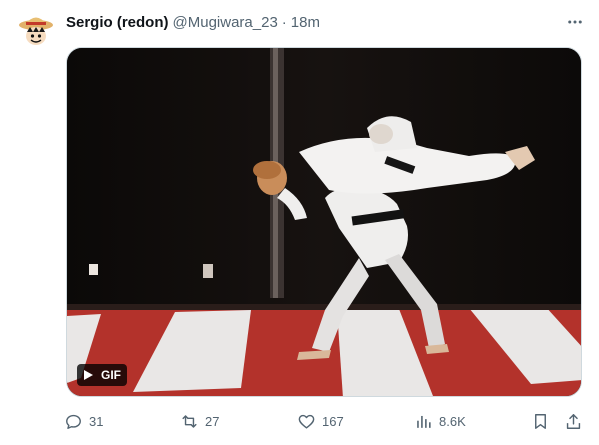 This screenshot has width=599, height=445. What do you see at coordinates (88, 375) in the screenshot?
I see `play-icon` at bounding box center [88, 375].